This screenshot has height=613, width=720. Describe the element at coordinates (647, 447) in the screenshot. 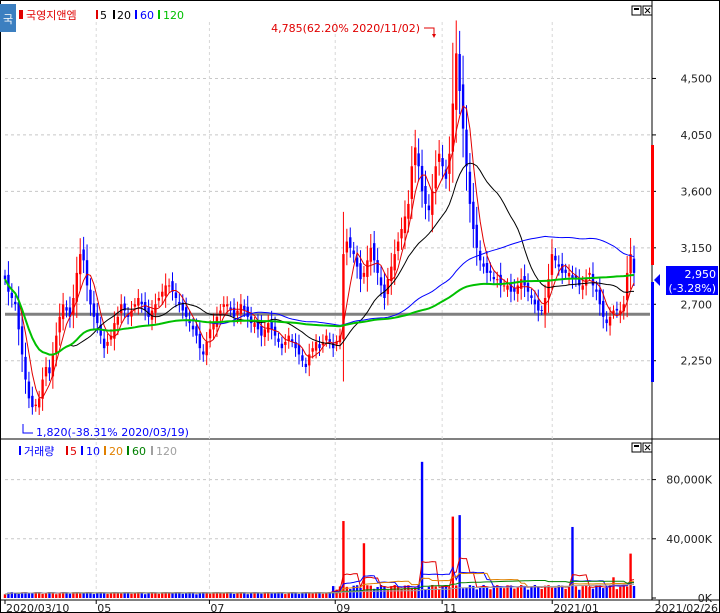

I see `volume-panel-close-button` at that location.